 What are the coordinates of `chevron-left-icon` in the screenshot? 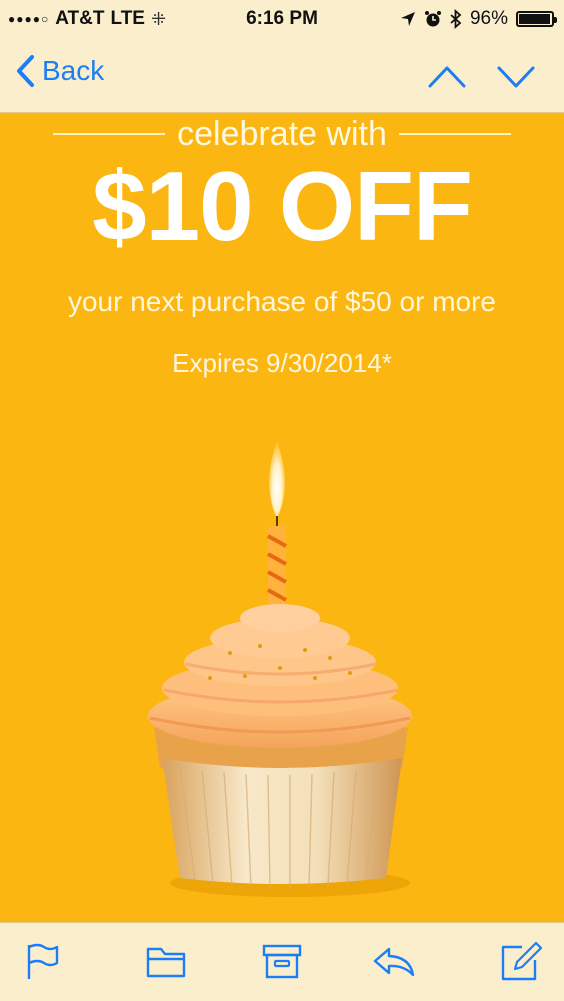 It's located at (25, 71).